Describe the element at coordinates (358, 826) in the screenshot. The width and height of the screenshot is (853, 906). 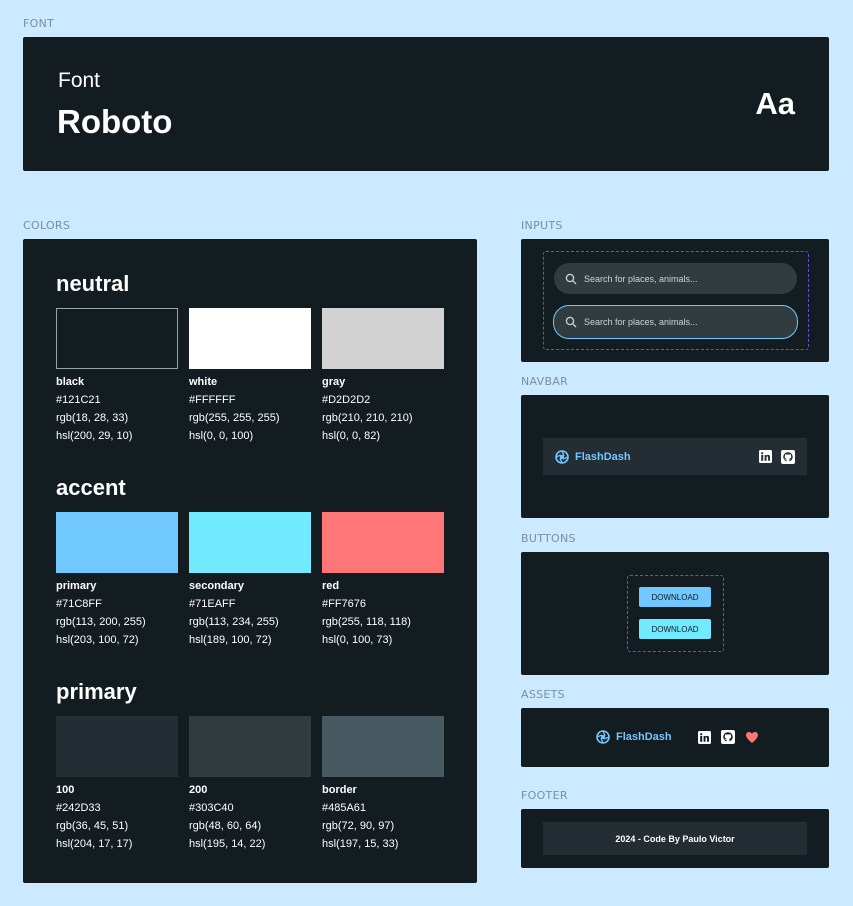
I see `swatch-rgb: rgb(72, 90, 97)` at that location.